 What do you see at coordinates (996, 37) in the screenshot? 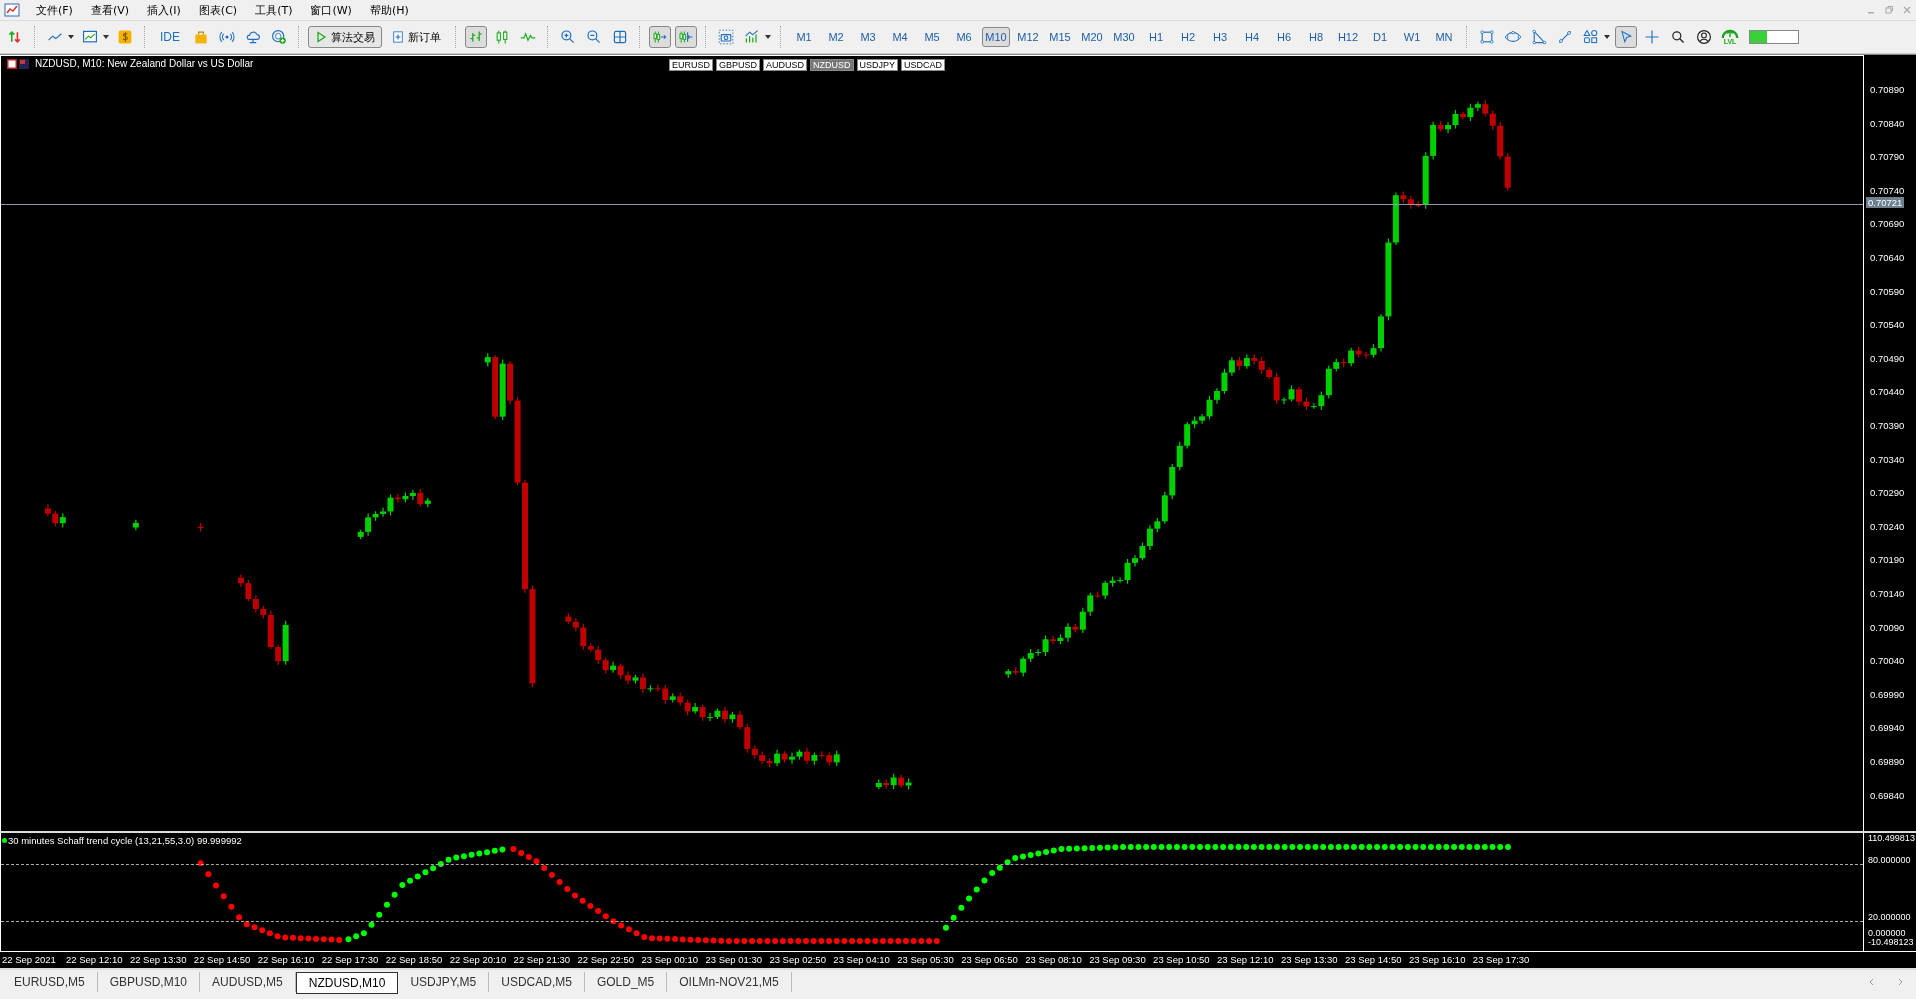
I see `timeframe-button: M10` at bounding box center [996, 37].